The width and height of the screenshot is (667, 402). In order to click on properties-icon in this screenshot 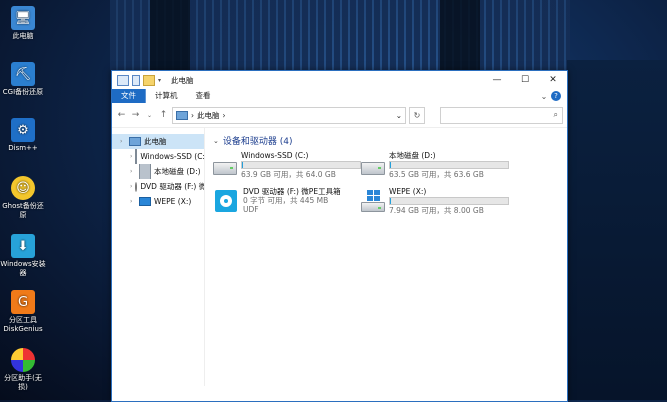, I will do `click(136, 80)`.